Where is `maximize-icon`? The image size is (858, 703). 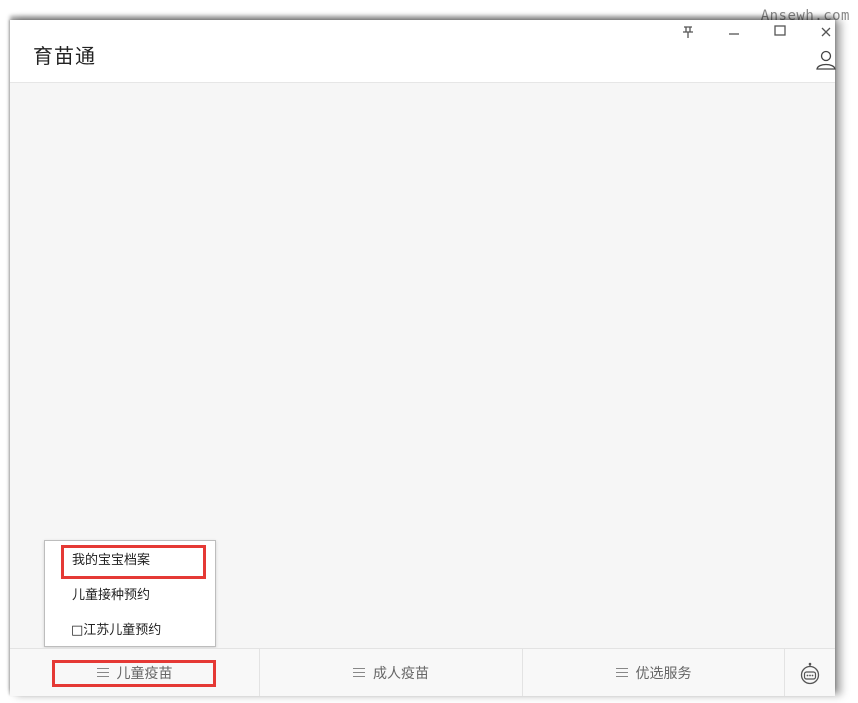 maximize-icon is located at coordinates (780, 30).